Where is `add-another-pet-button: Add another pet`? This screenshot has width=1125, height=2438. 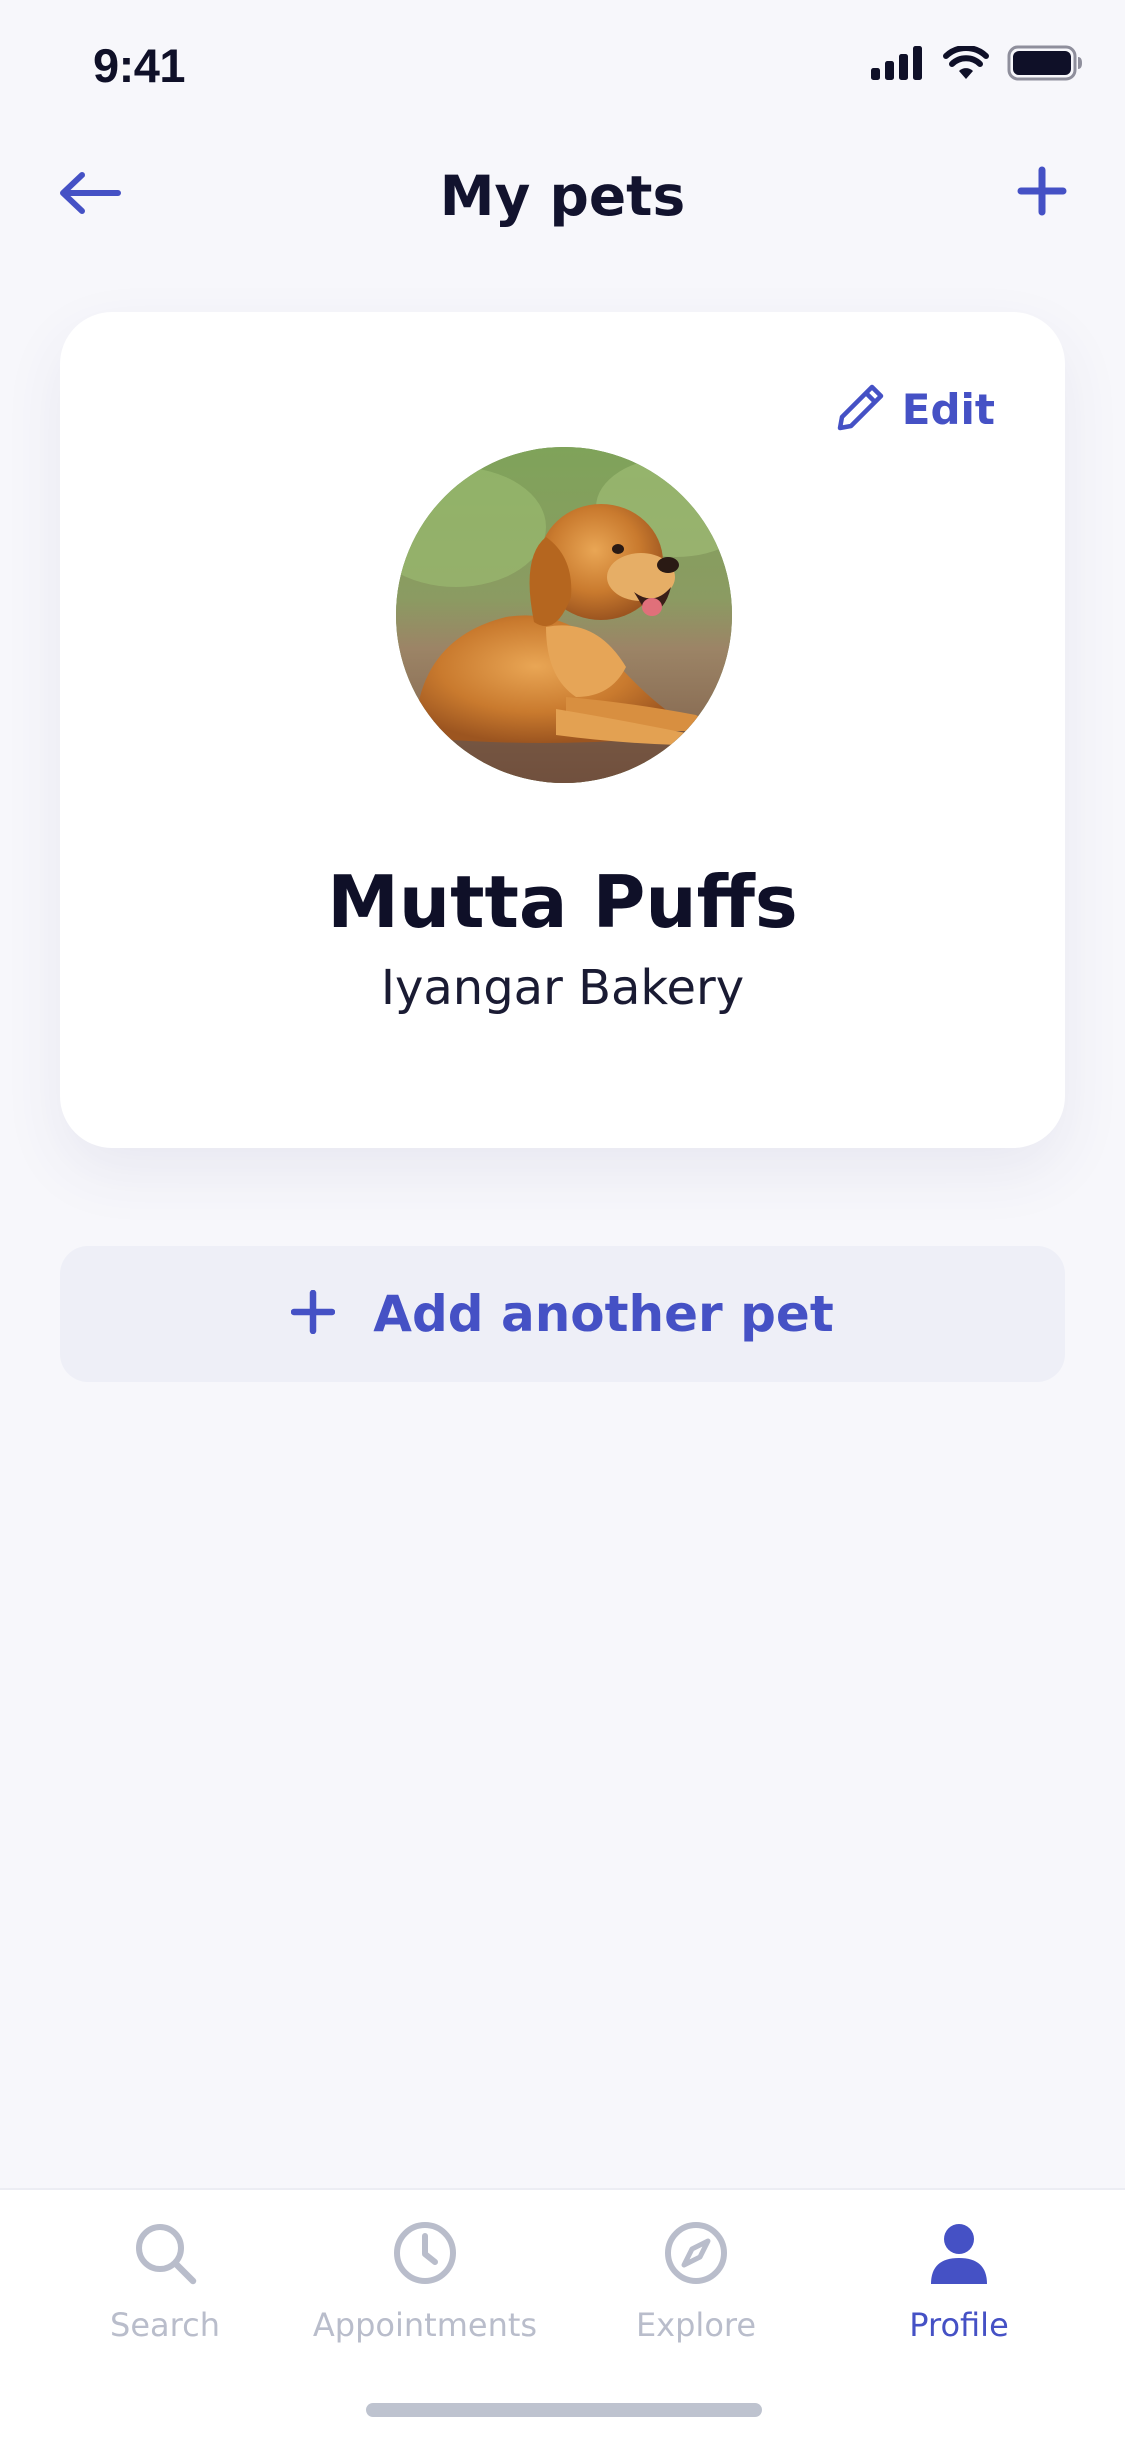
add-another-pet-button: Add another pet is located at coordinates (562, 1314).